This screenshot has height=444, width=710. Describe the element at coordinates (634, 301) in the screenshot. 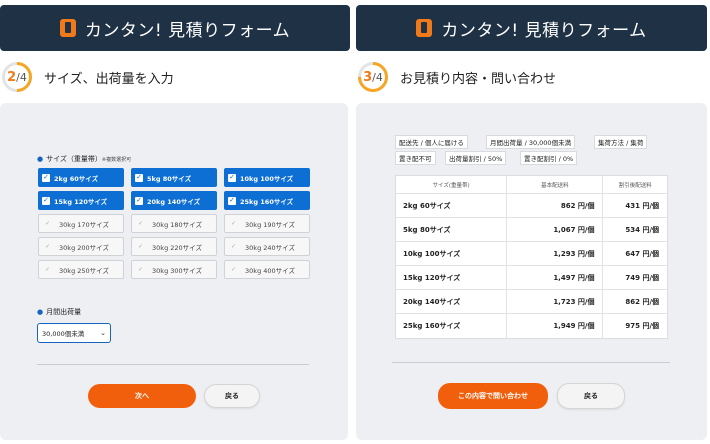

I see `cell-discount-fee: 862 円/個` at that location.